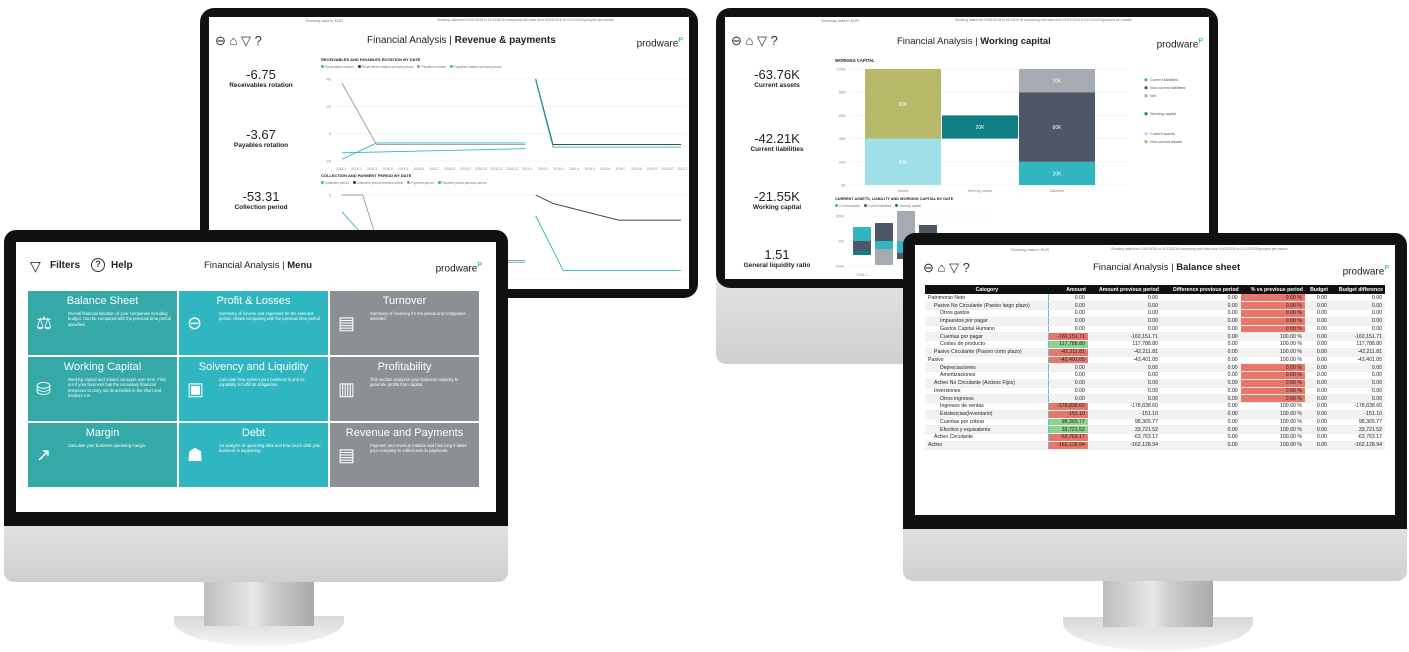 The image size is (1409, 652). I want to click on data-label: 20K, so click(1058, 174).